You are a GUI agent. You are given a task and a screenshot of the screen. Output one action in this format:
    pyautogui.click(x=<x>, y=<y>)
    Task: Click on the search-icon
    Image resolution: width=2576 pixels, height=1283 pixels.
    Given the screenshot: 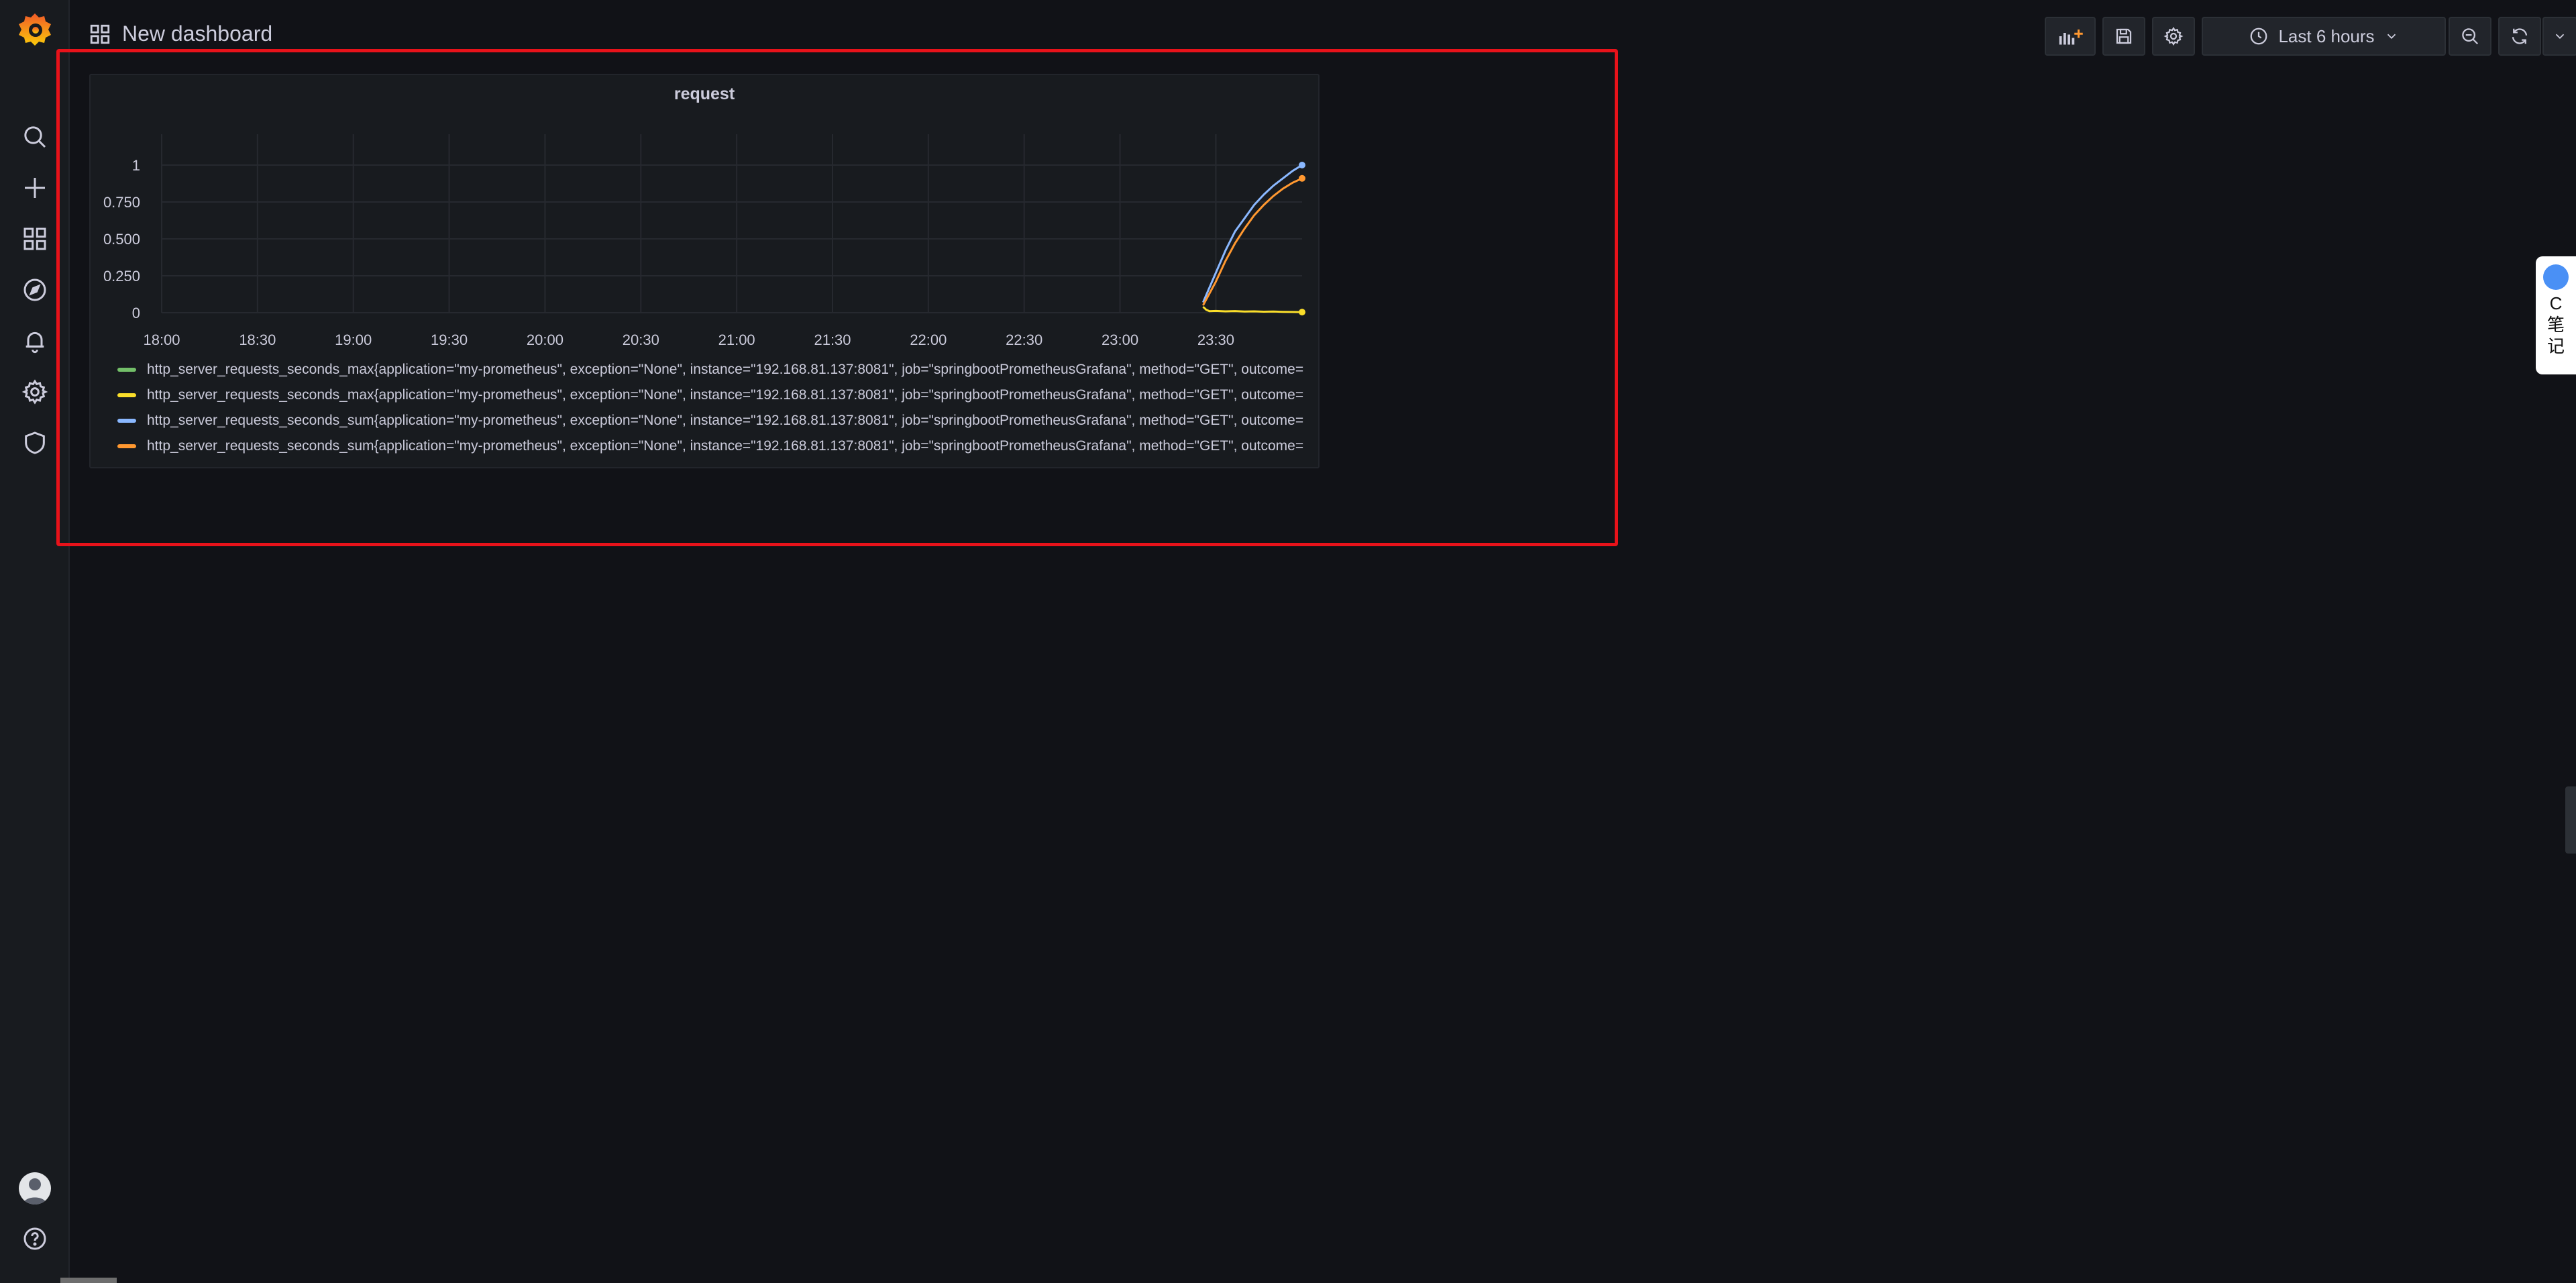 What is the action you would take?
    pyautogui.click(x=35, y=137)
    